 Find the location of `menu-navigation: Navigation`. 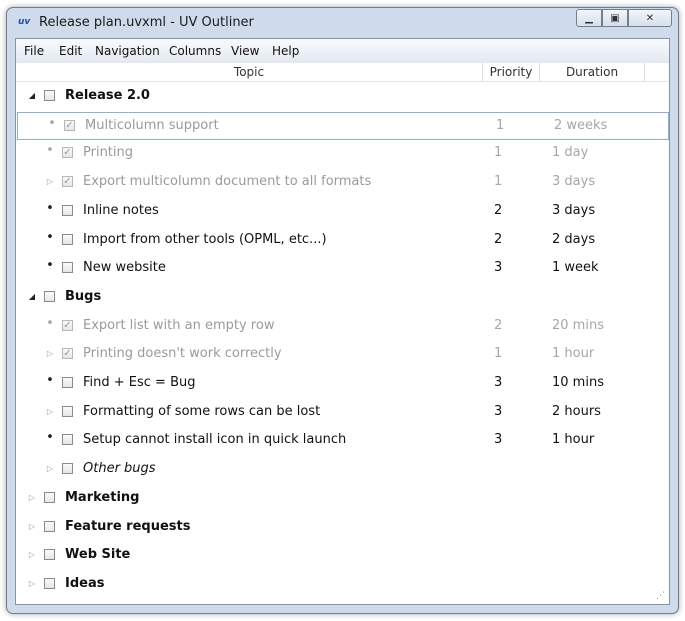

menu-navigation: Navigation is located at coordinates (127, 51).